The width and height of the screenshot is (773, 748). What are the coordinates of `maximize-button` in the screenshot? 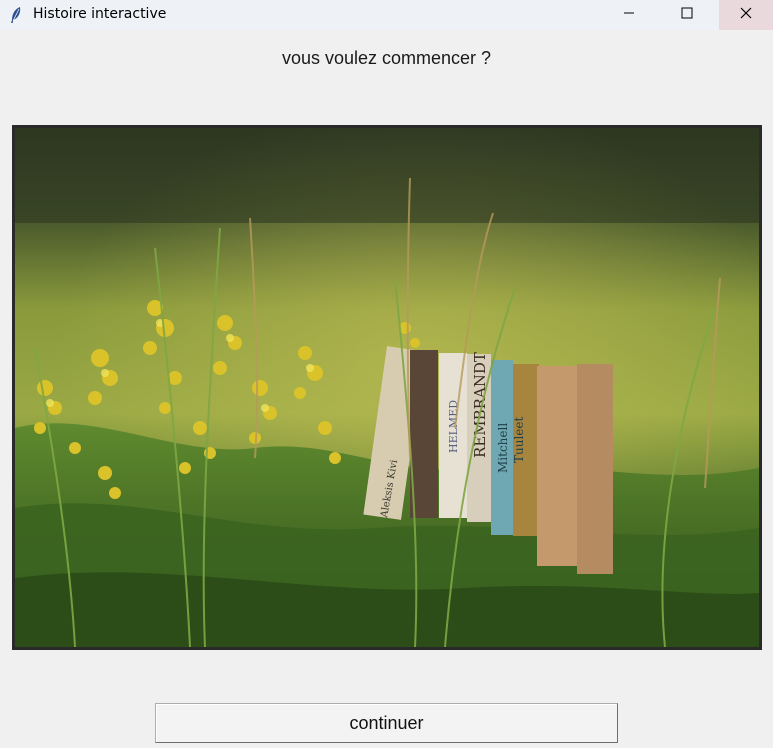 It's located at (687, 15).